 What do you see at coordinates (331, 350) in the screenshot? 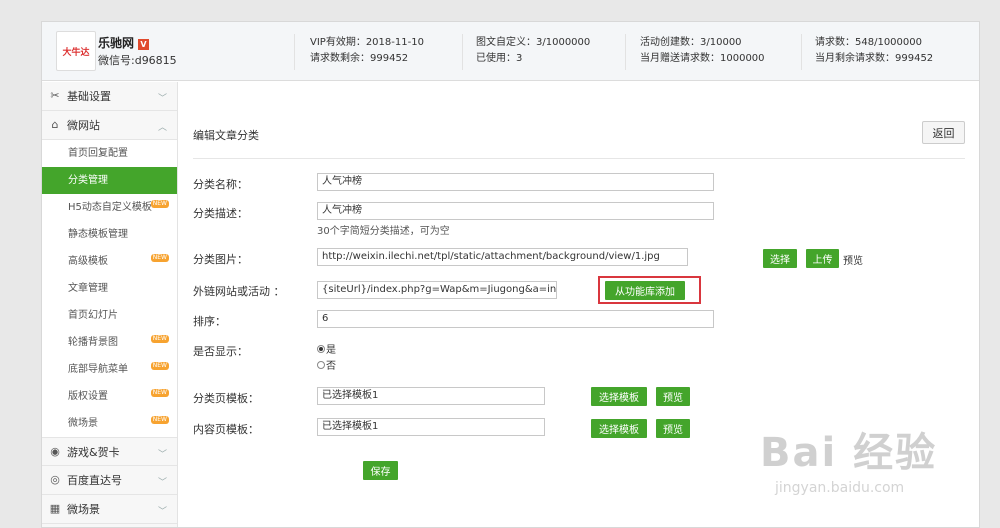
I see `radio-label: 是` at bounding box center [331, 350].